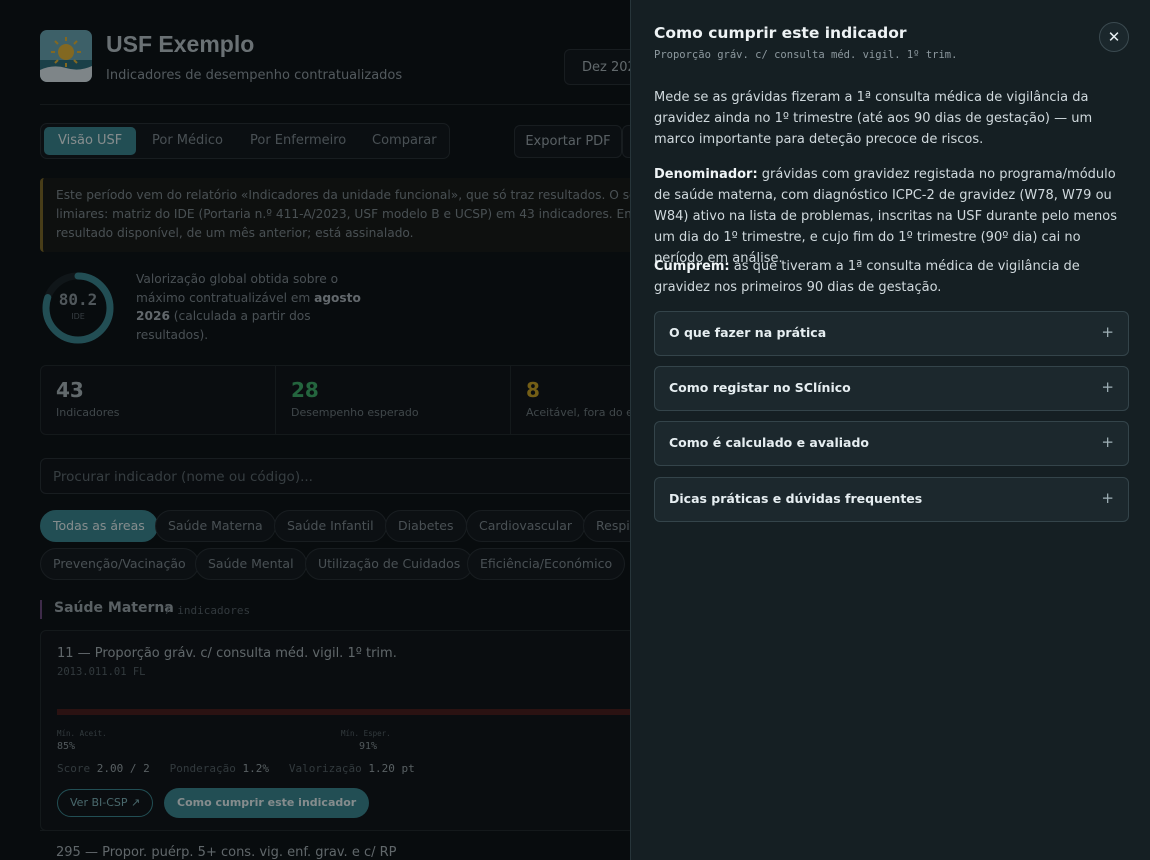 The width and height of the screenshot is (1150, 860). Describe the element at coordinates (769, 442) in the screenshot. I see `accordion-label: Como é calculado e avaliado` at that location.